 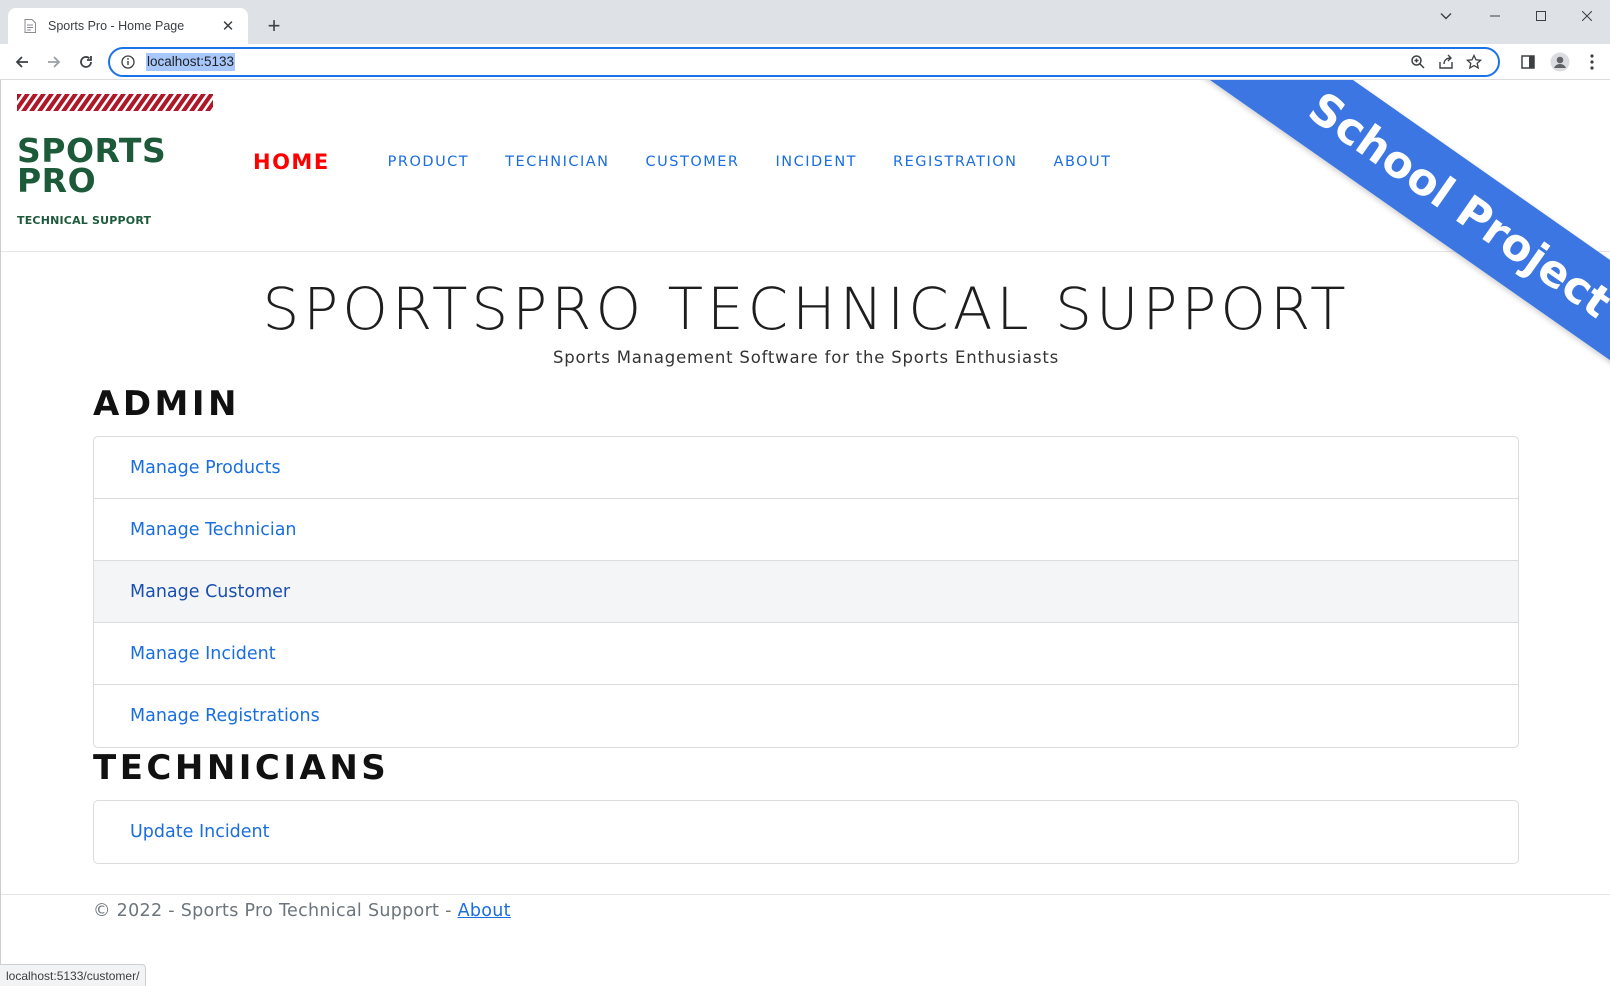 I want to click on technicians-heading: TECHNICIANS, so click(x=241, y=768).